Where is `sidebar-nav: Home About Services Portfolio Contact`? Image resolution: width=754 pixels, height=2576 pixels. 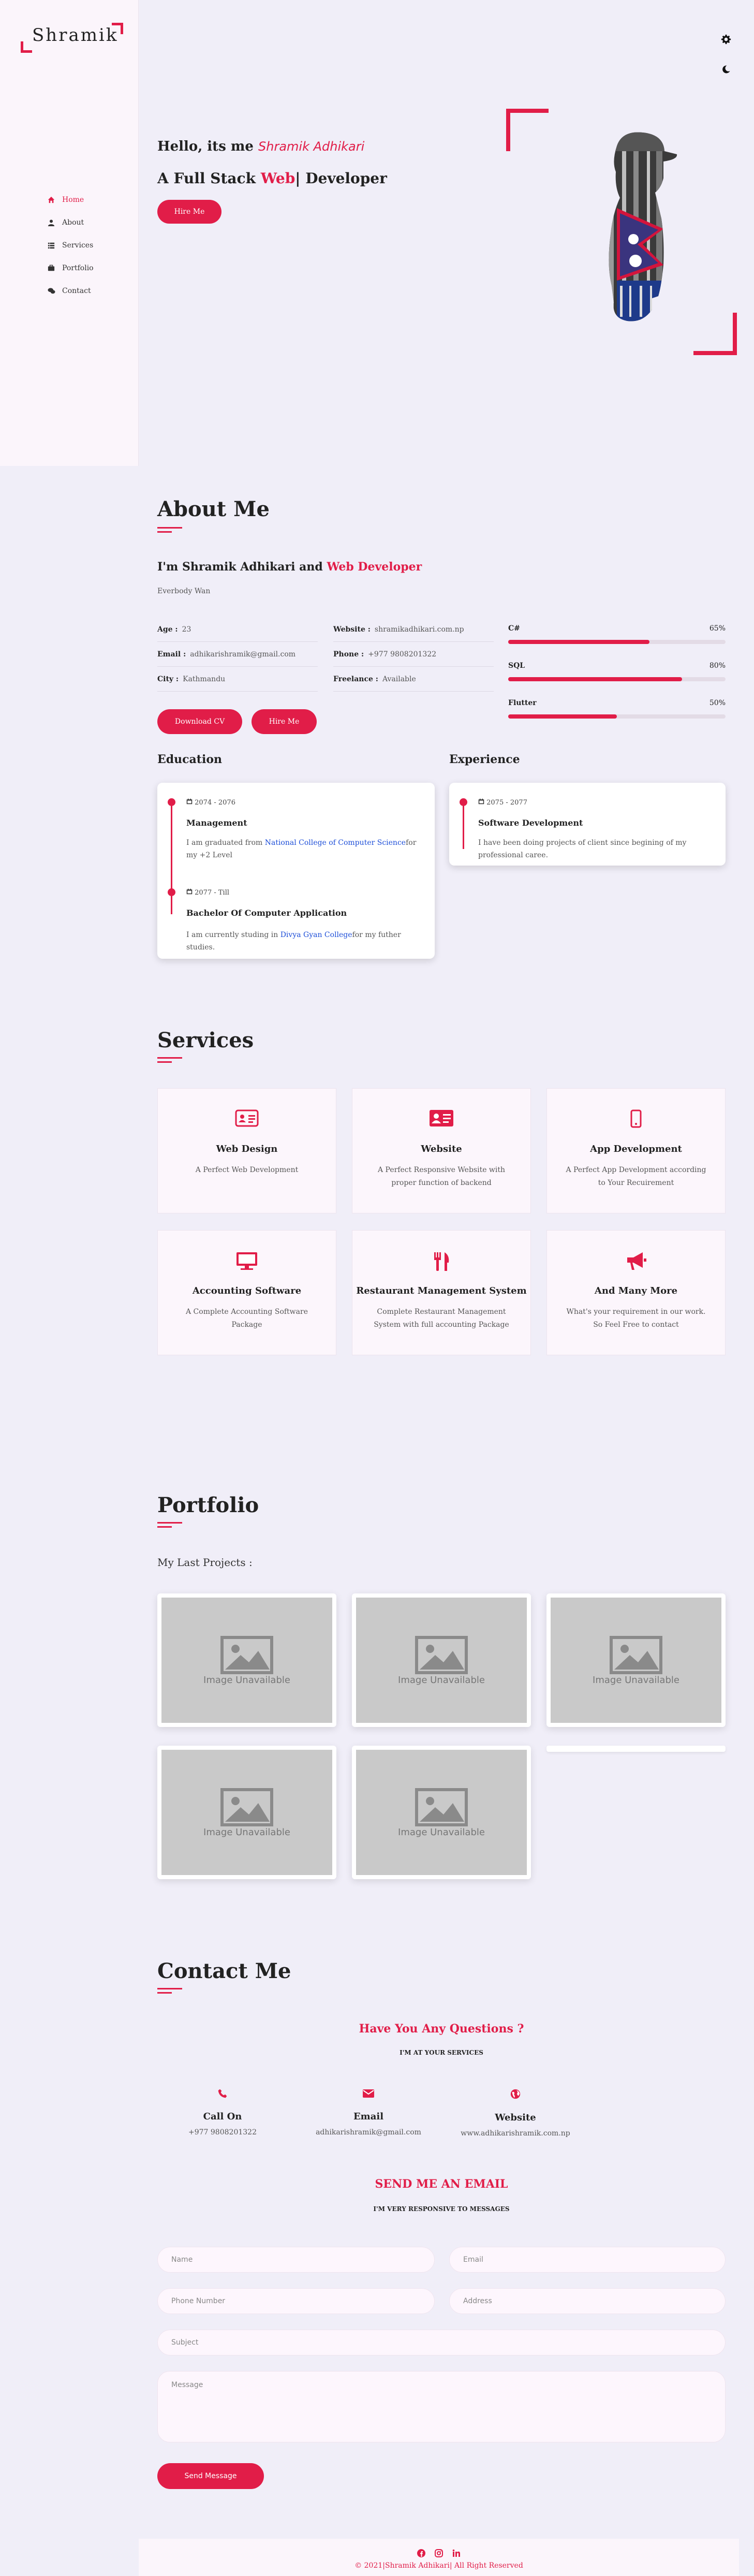 sidebar-nav: Home About Services Portfolio Contact is located at coordinates (71, 245).